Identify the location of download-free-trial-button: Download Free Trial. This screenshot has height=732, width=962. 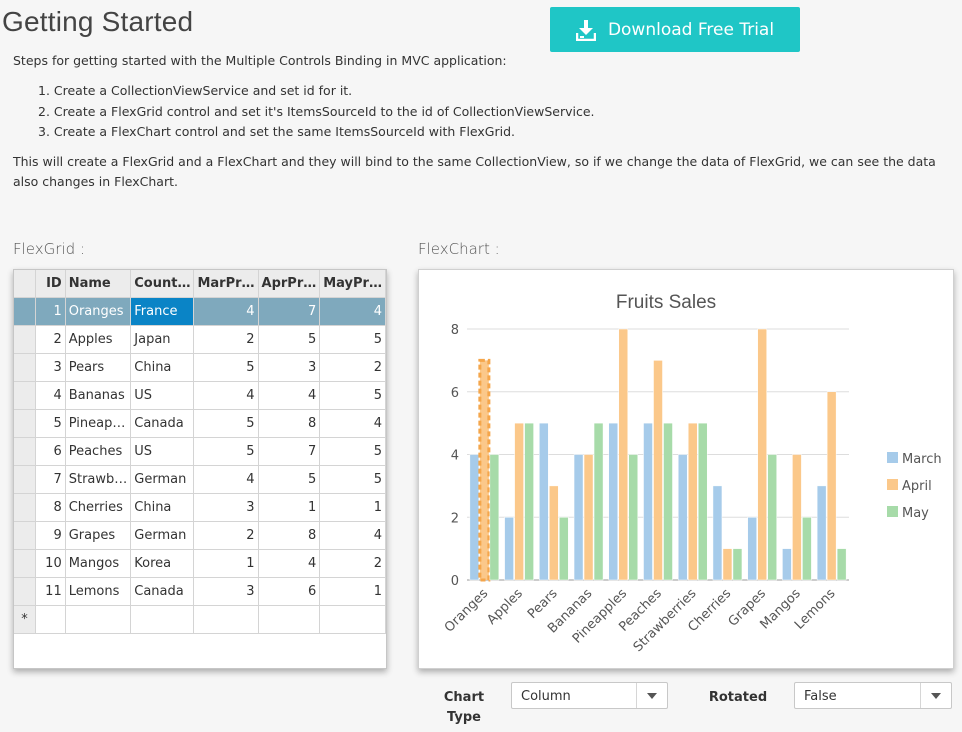
(675, 29).